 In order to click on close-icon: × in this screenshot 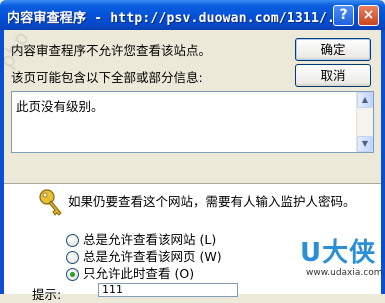, I will do `click(368, 15)`.